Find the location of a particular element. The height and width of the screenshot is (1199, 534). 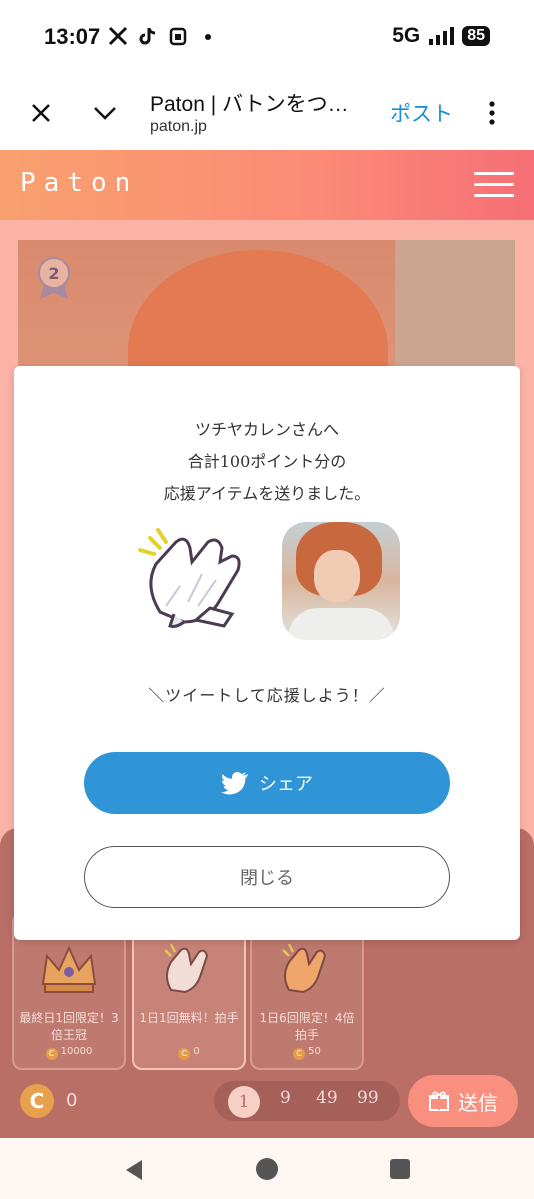

gift-cost-value: 50 is located at coordinates (314, 1051).